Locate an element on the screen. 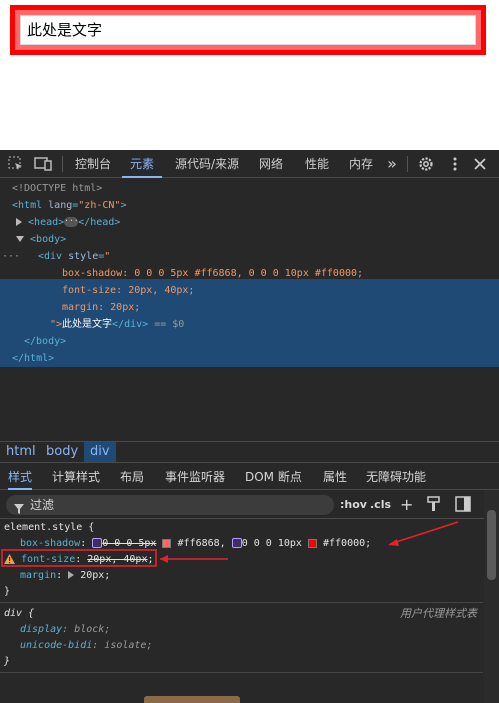 This screenshot has width=499, height=703. styles-subtabs: 样式 计算样式 布局 事件监听器 DOM 断点 属性 无障碍功能 is located at coordinates (249, 477).